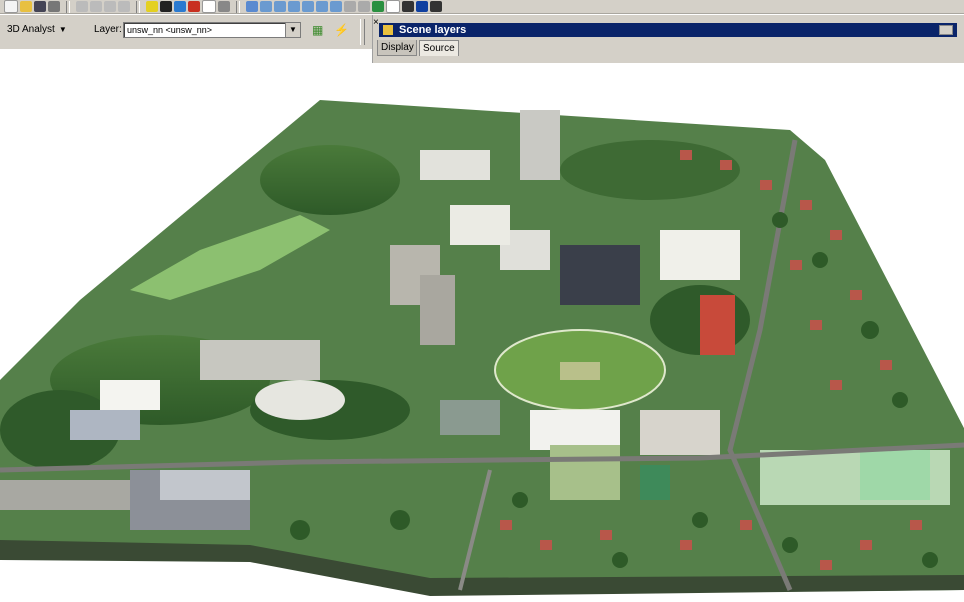  What do you see at coordinates (180, 6) in the screenshot?
I see `globe-icon` at bounding box center [180, 6].